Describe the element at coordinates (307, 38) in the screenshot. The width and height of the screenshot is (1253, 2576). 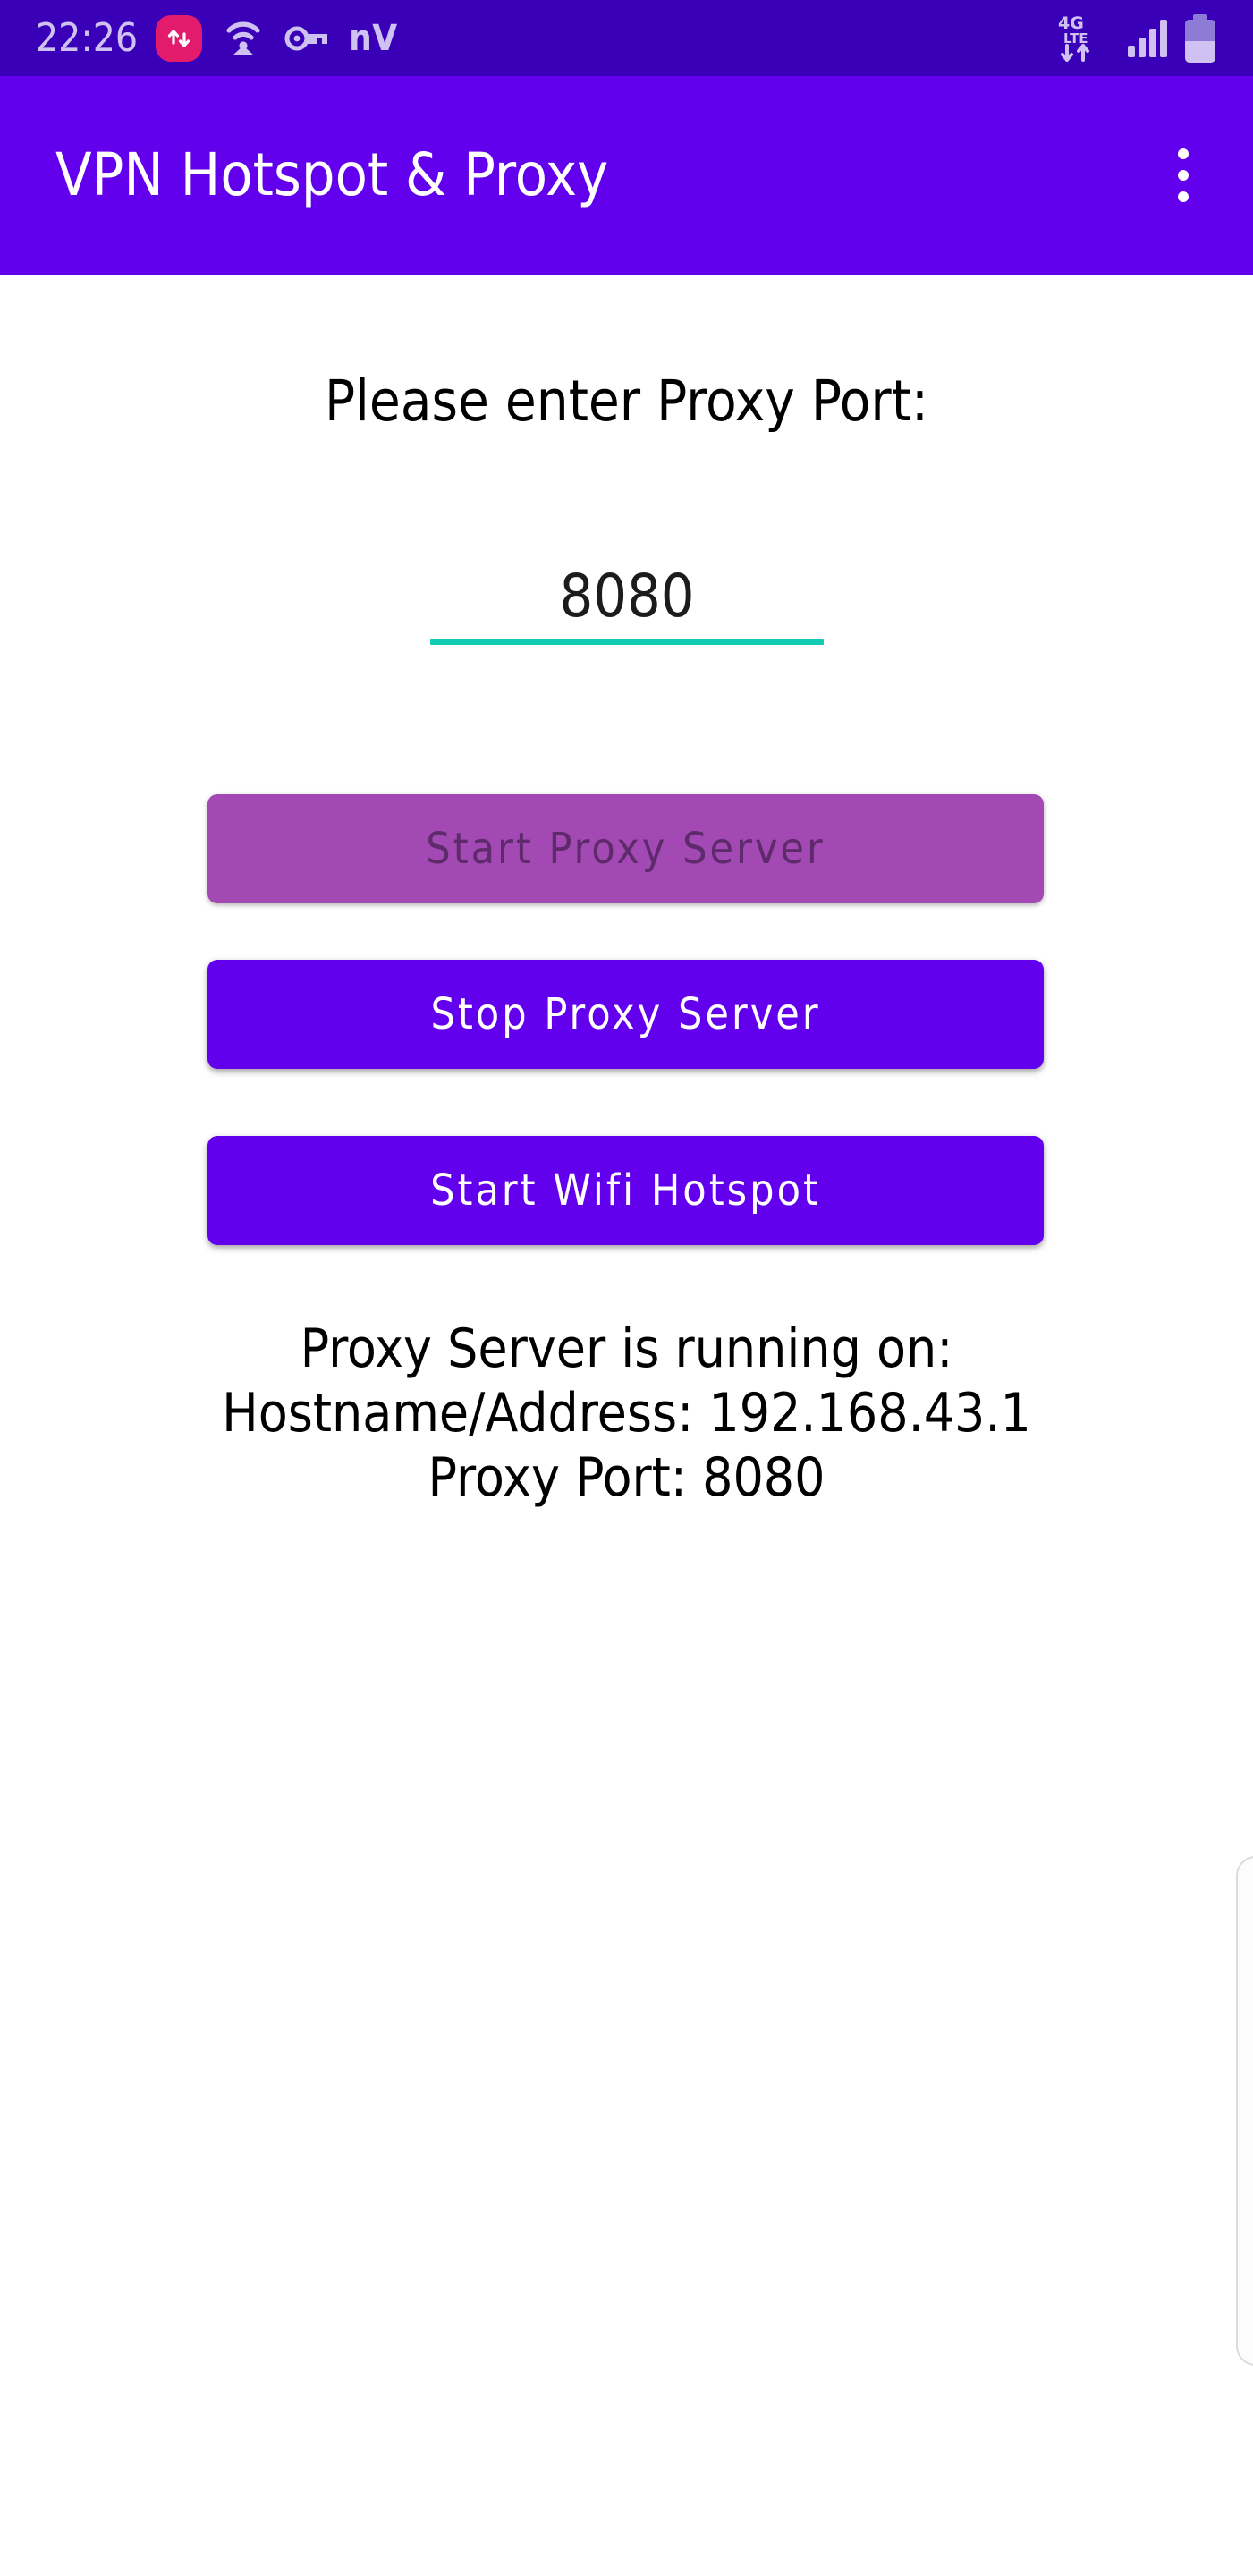
I see `vpn-key-icon` at that location.